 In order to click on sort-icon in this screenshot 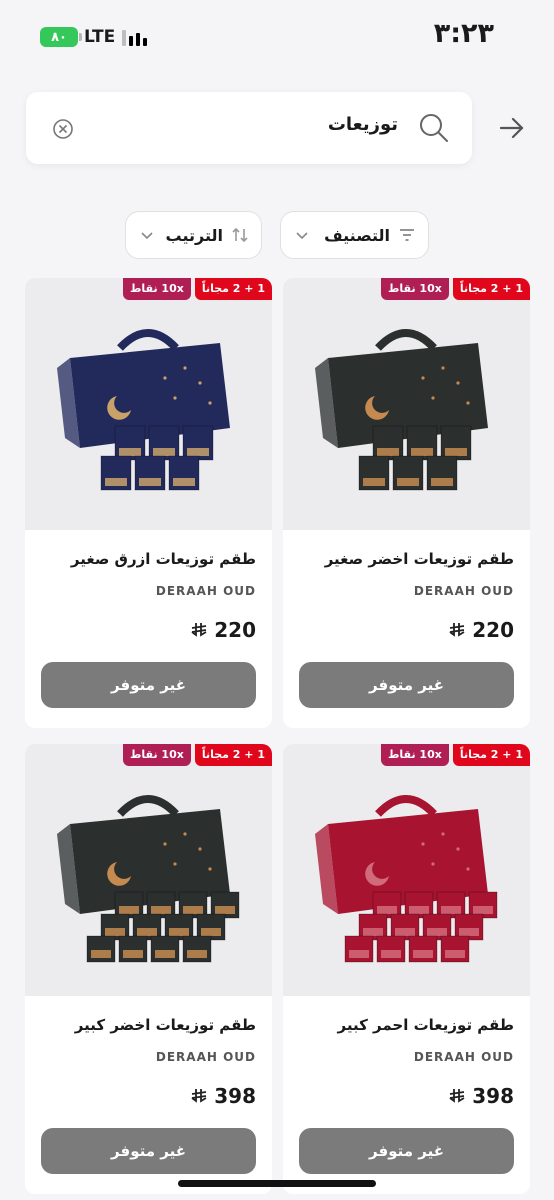, I will do `click(240, 235)`.